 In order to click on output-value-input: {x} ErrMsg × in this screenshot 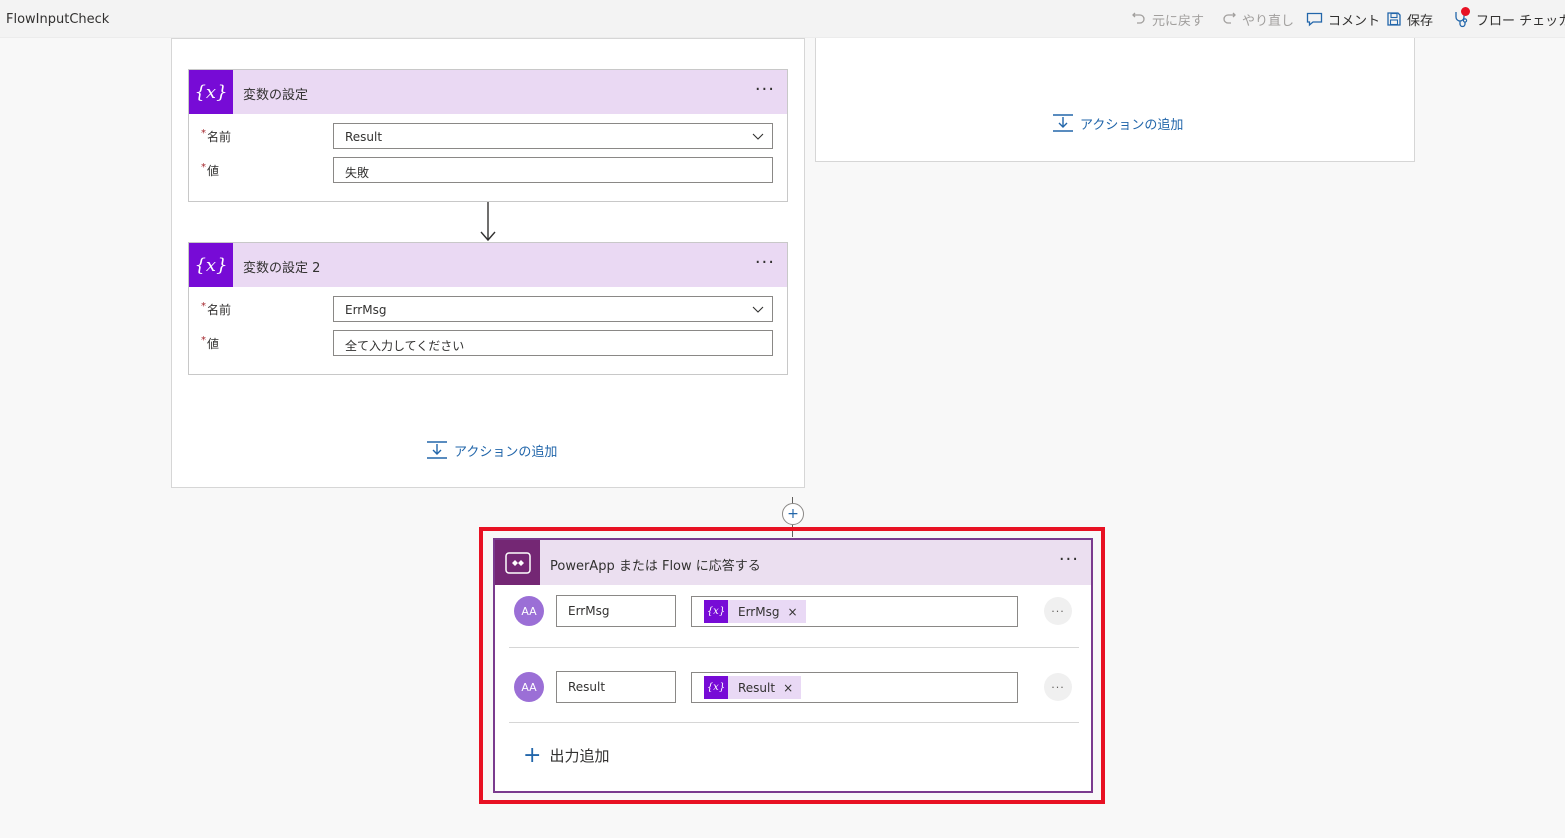, I will do `click(854, 611)`.